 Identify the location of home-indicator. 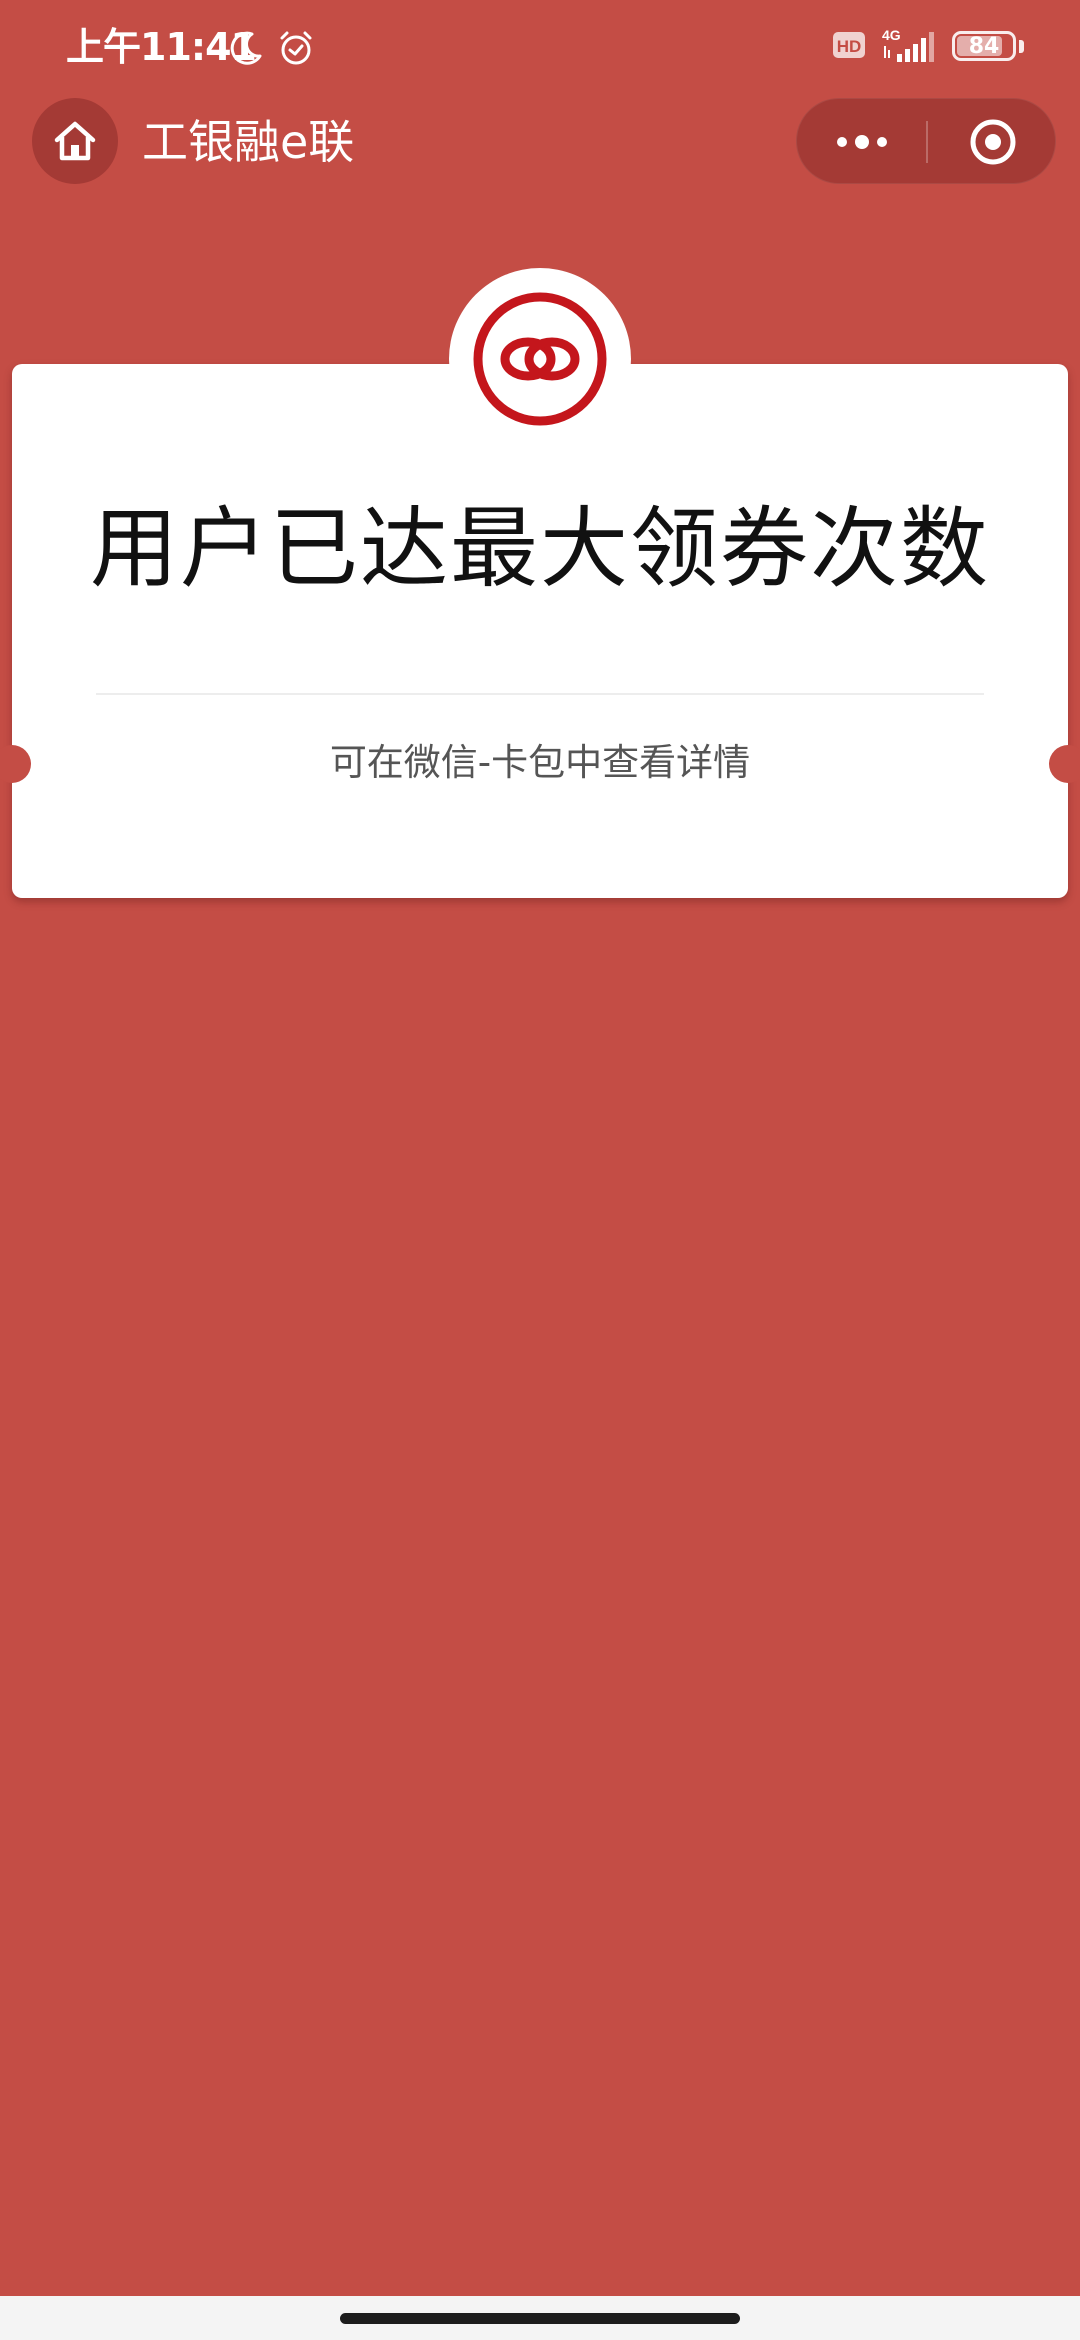
(540, 2318).